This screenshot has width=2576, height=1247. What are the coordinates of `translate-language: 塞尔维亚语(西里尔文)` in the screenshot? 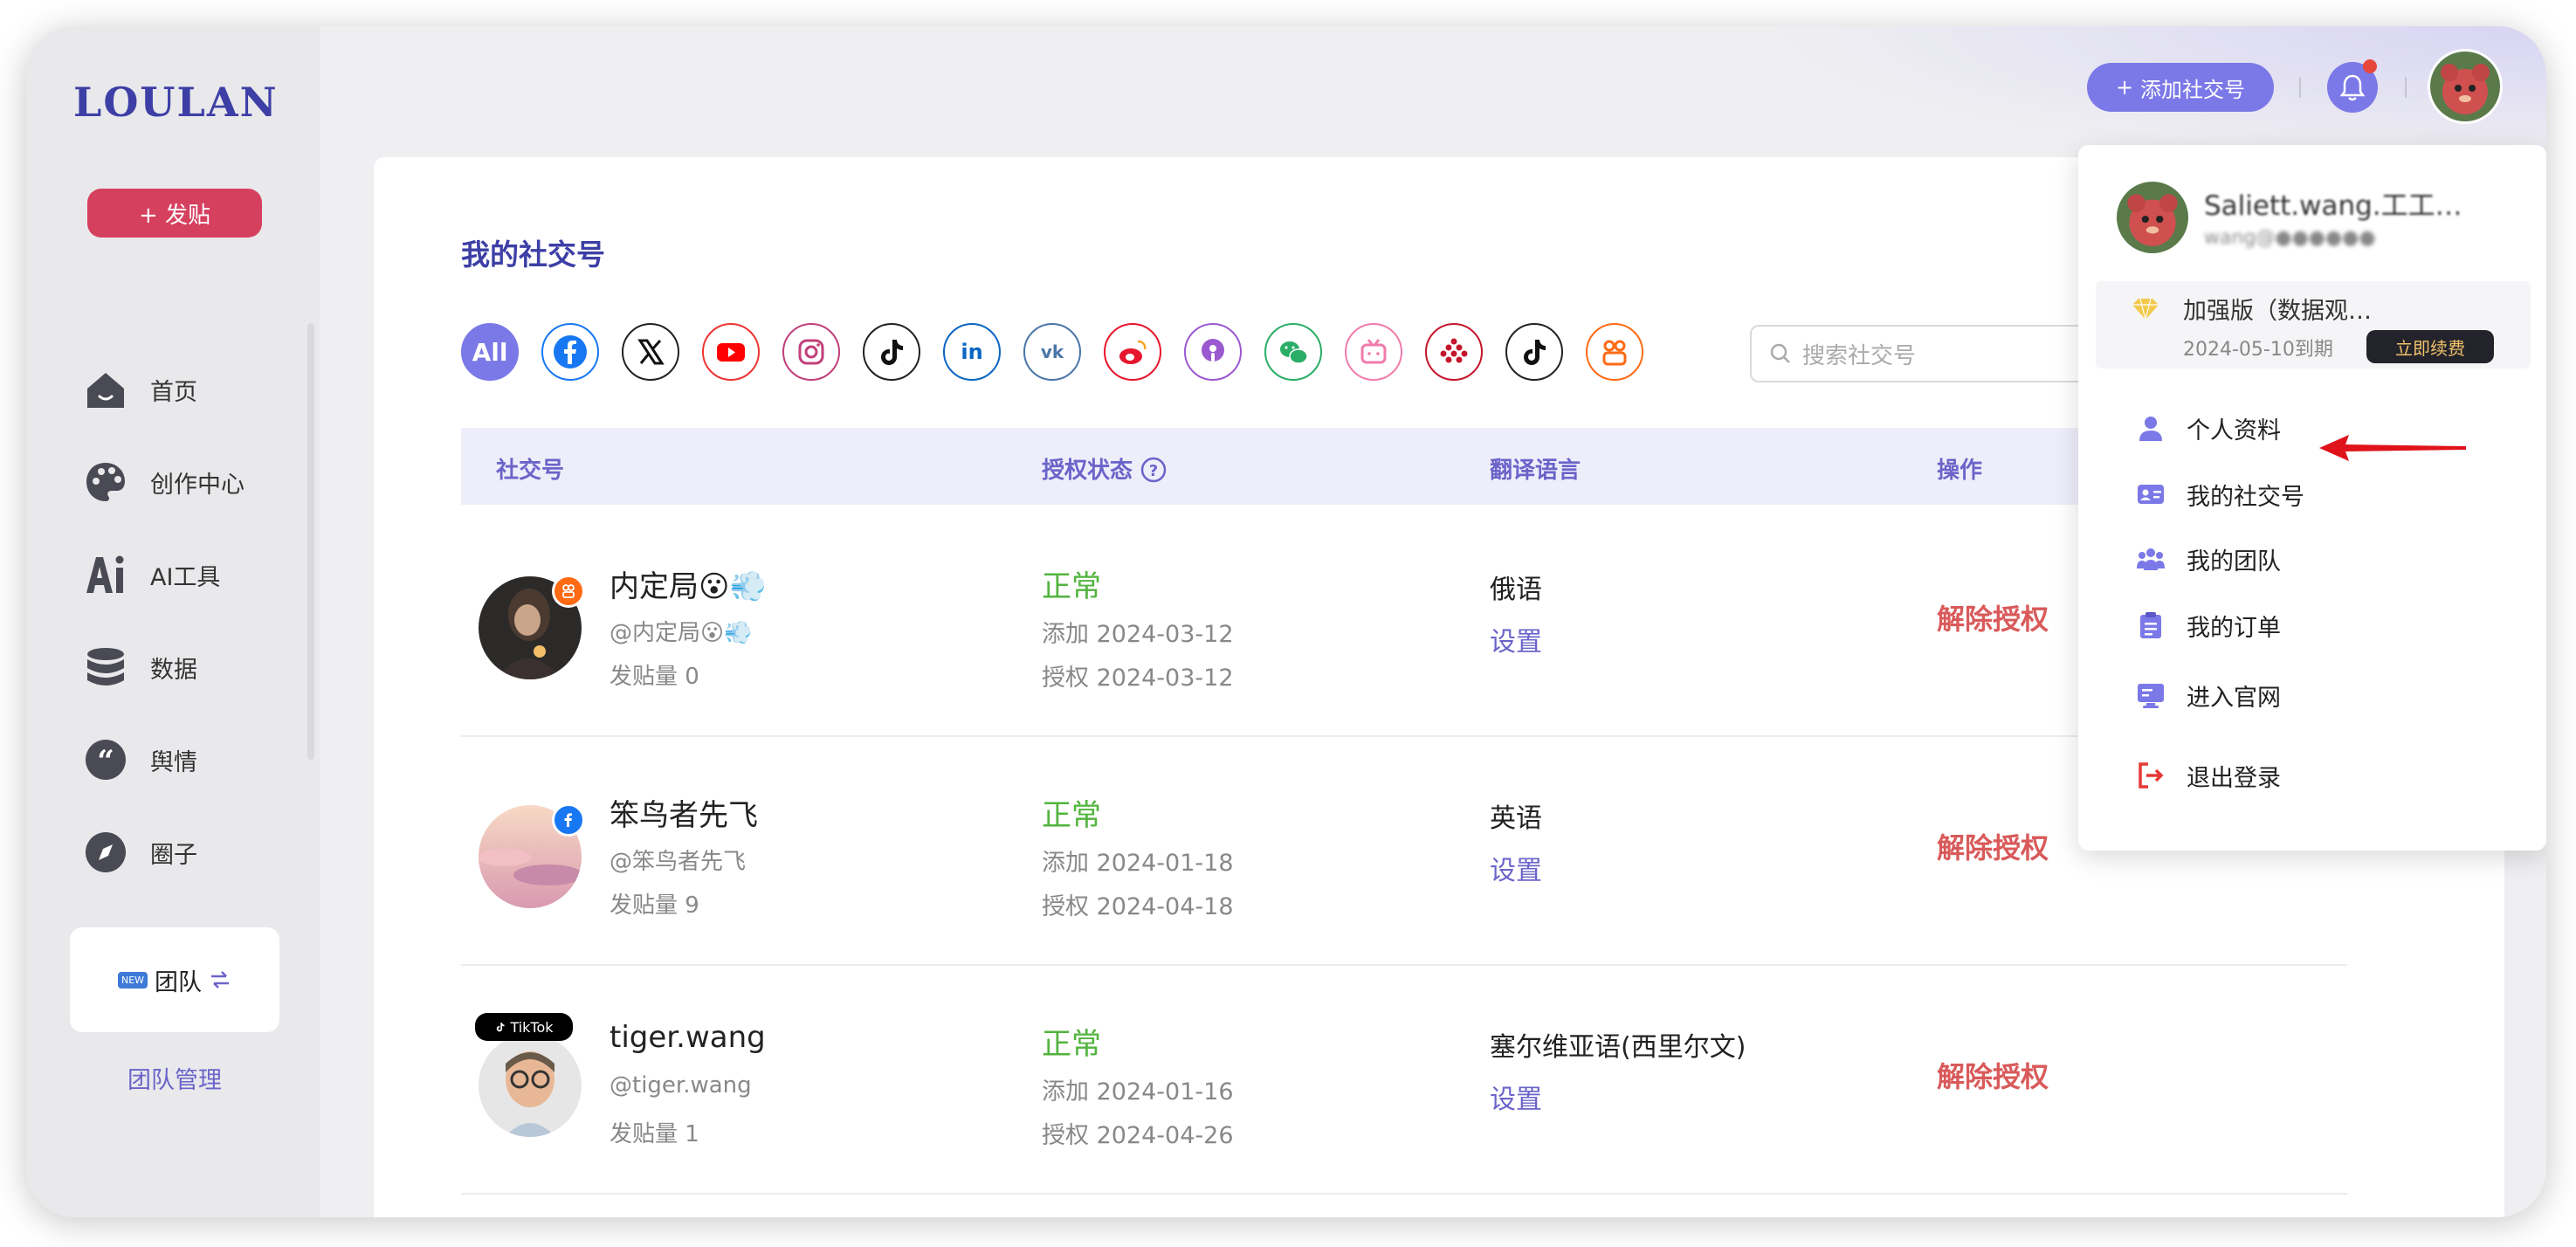 It's located at (1618, 1047).